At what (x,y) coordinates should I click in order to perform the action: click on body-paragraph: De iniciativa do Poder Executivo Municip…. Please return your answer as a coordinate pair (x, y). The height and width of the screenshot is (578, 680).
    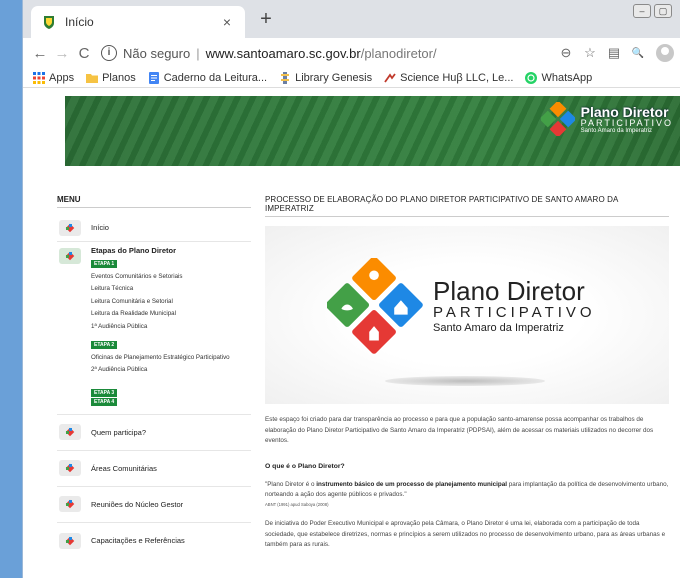
    Looking at the image, I should click on (465, 534).